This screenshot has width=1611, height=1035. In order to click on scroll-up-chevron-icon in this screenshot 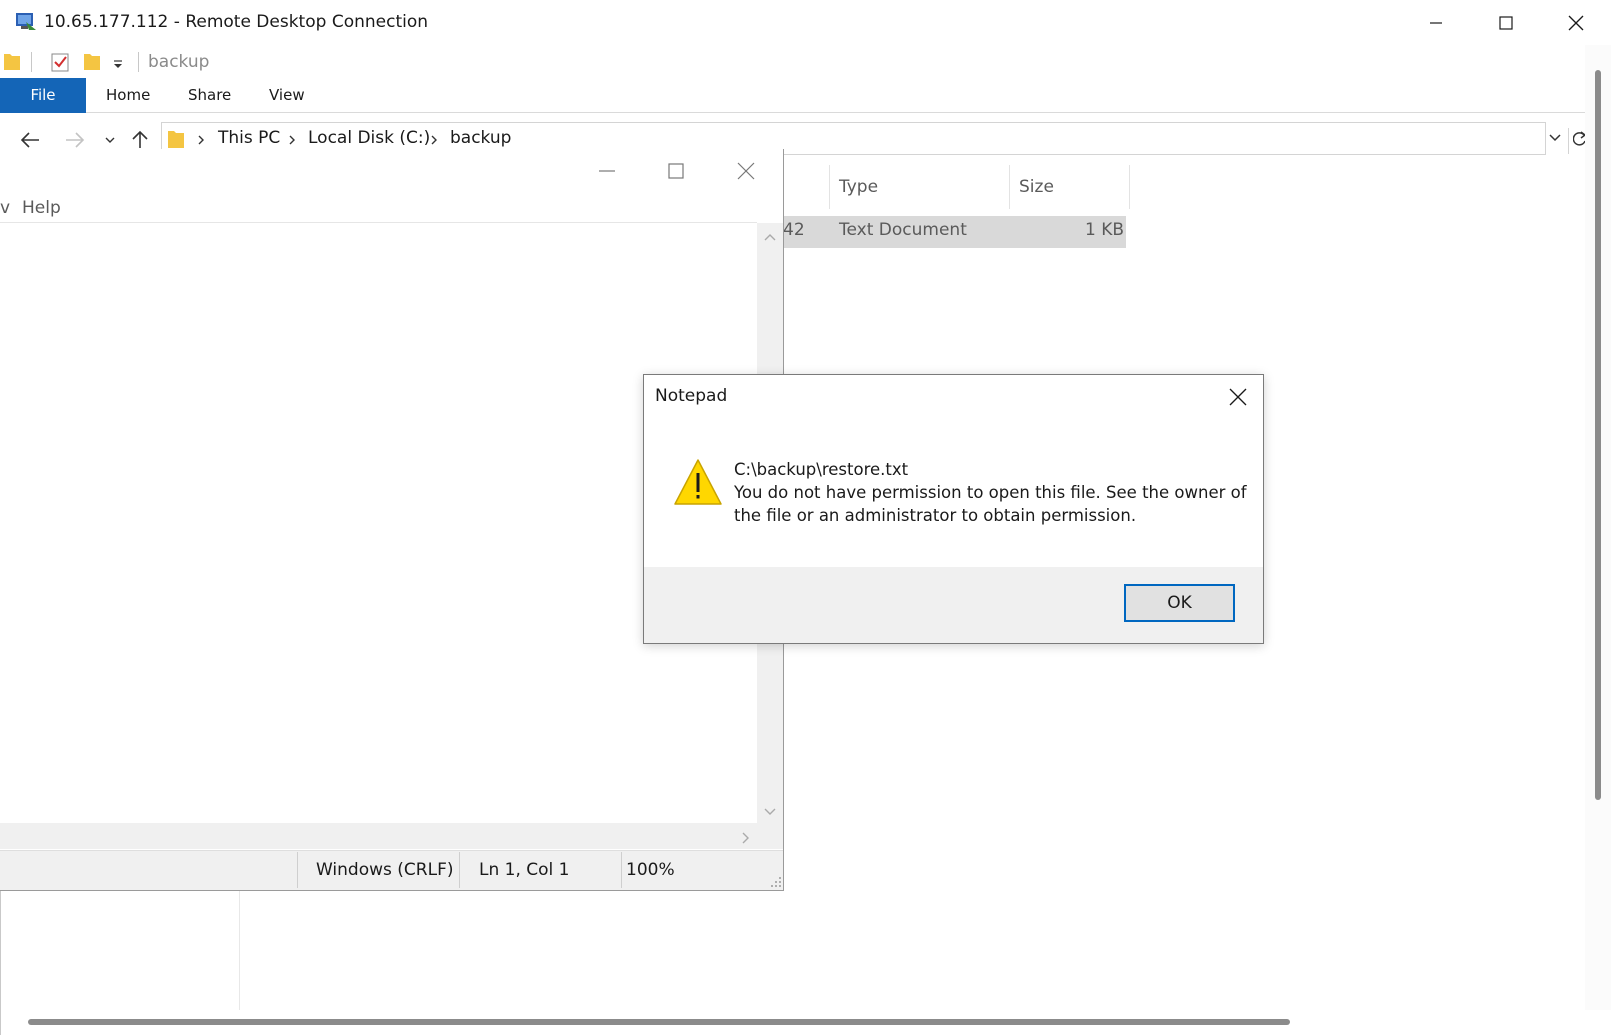, I will do `click(770, 237)`.